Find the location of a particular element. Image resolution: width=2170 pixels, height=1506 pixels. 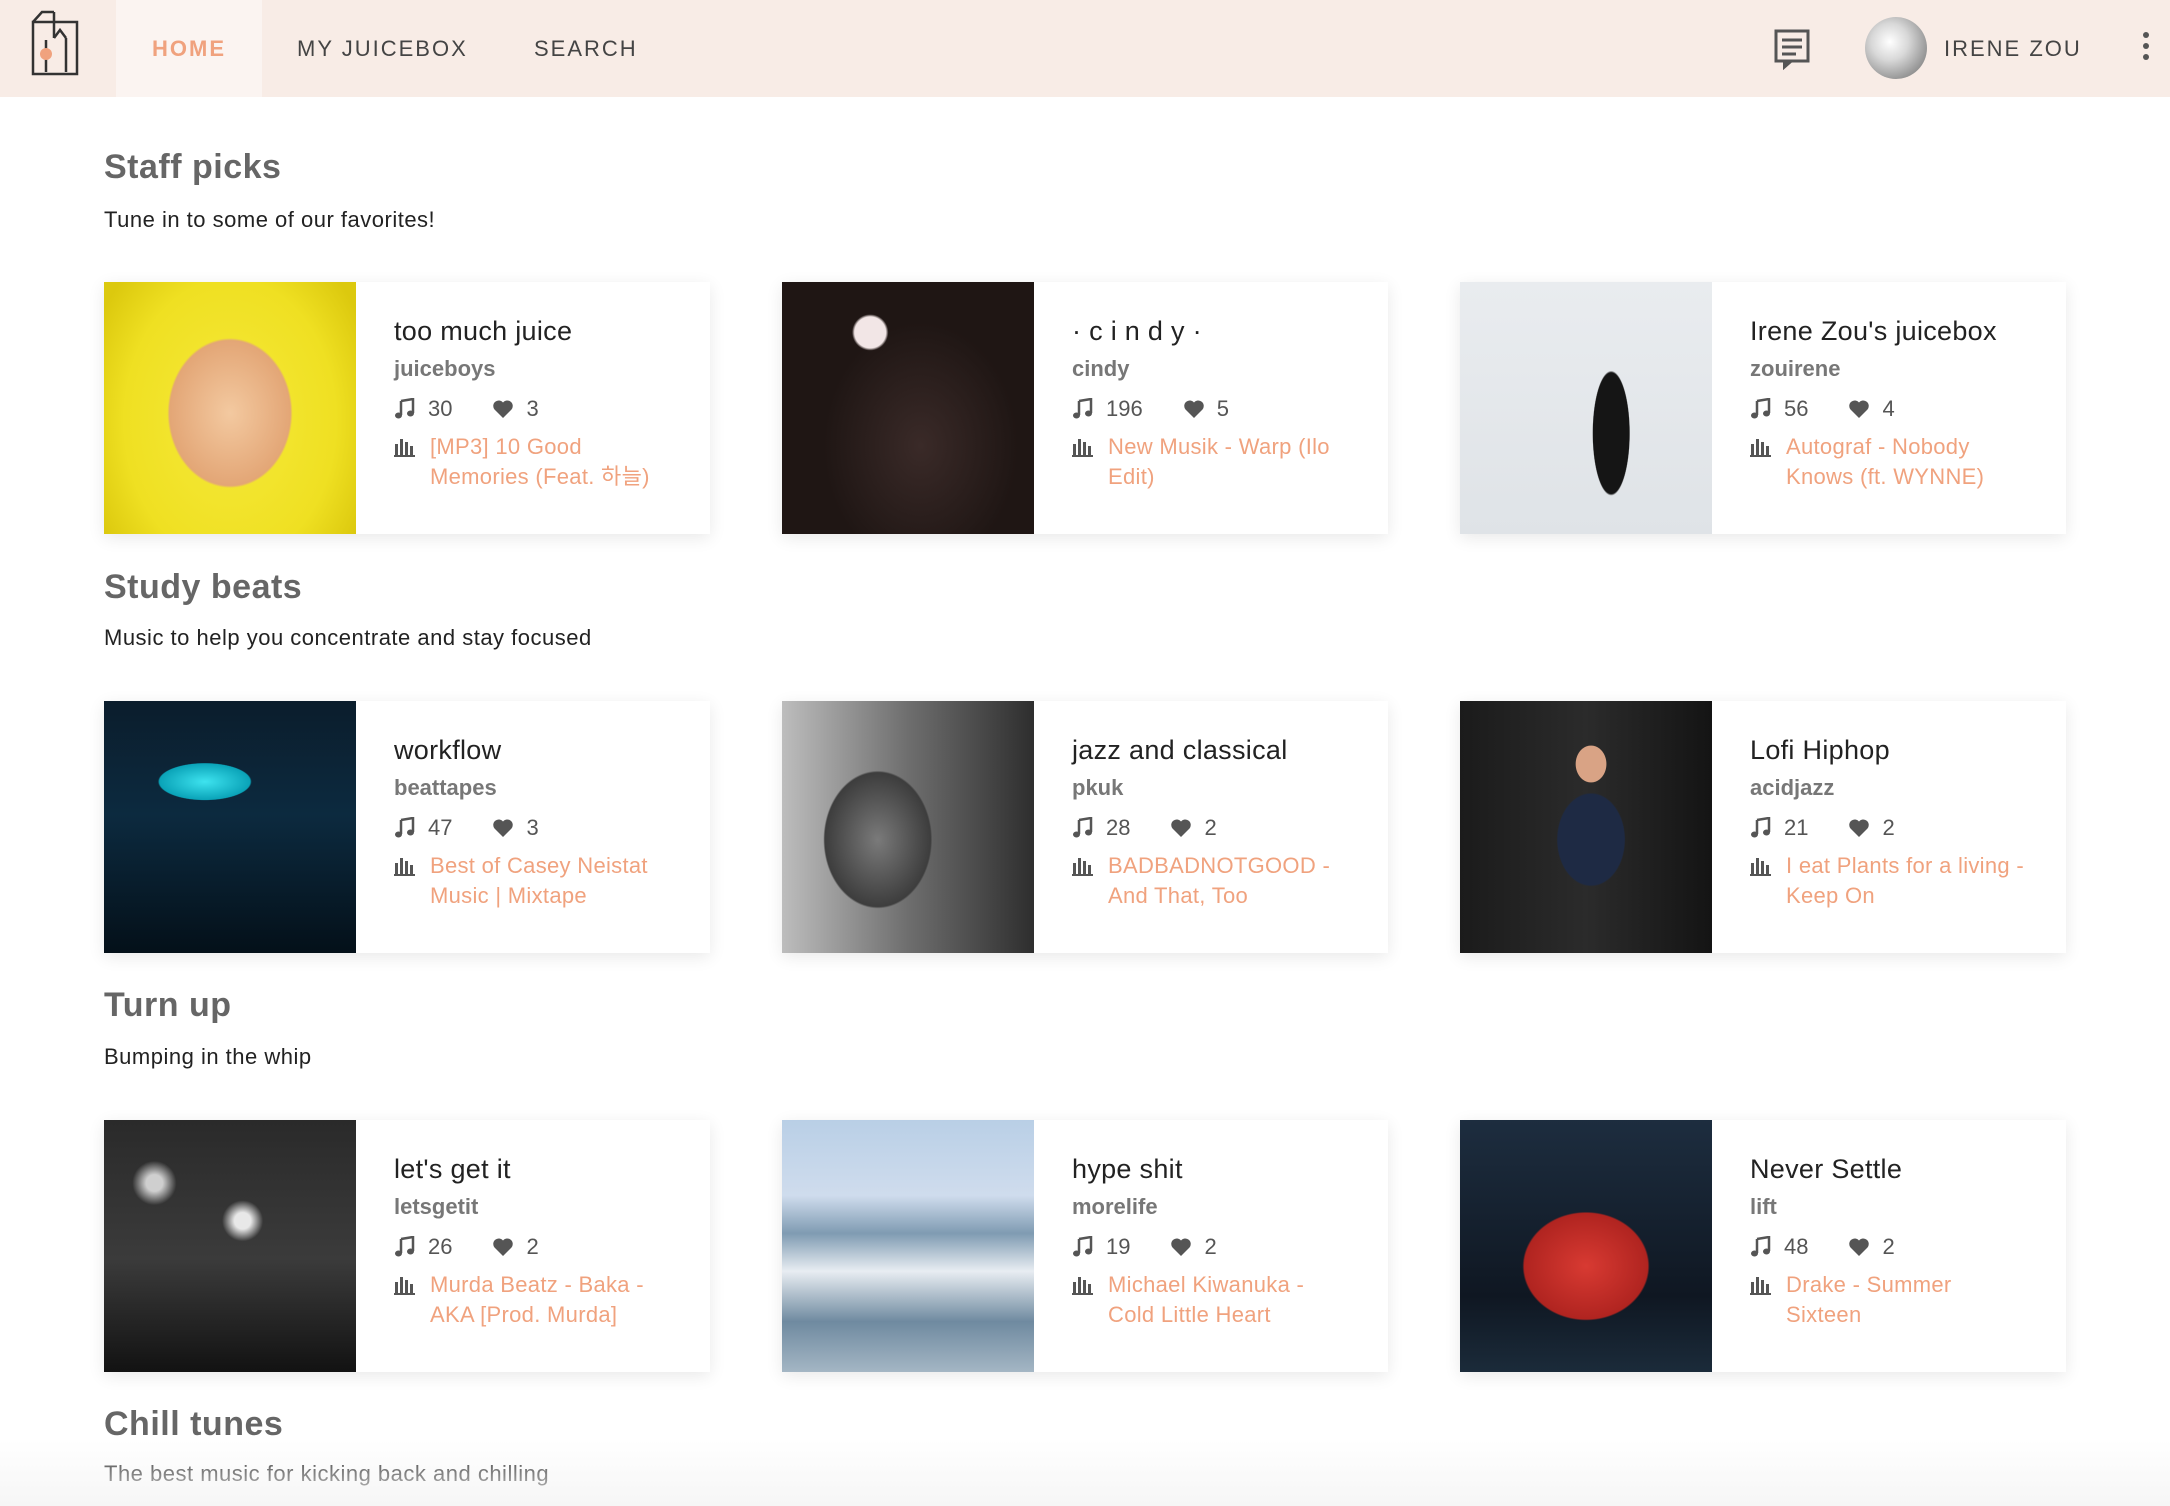

current-track-link: Murda Beatz - Baka - AKA [Prod. Murda] is located at coordinates (552, 1300).